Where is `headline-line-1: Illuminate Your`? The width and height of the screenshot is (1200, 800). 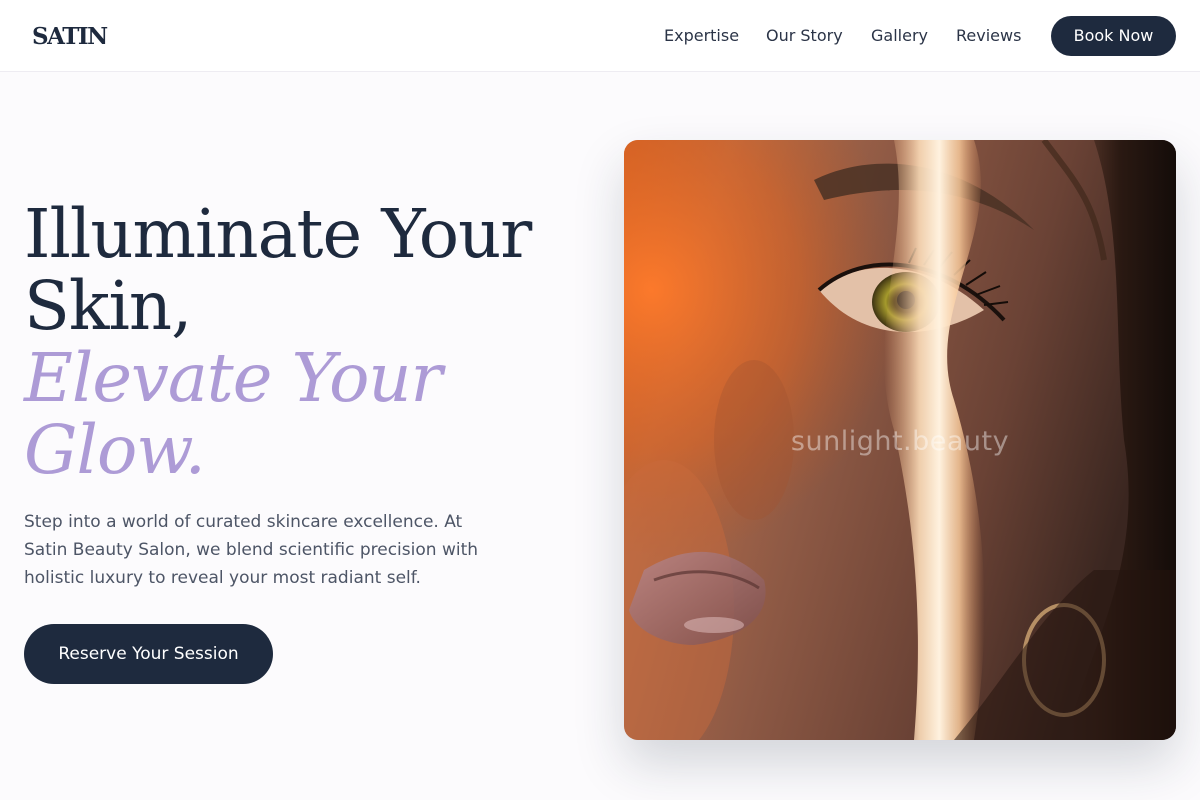 headline-line-1: Illuminate Your is located at coordinates (278, 234).